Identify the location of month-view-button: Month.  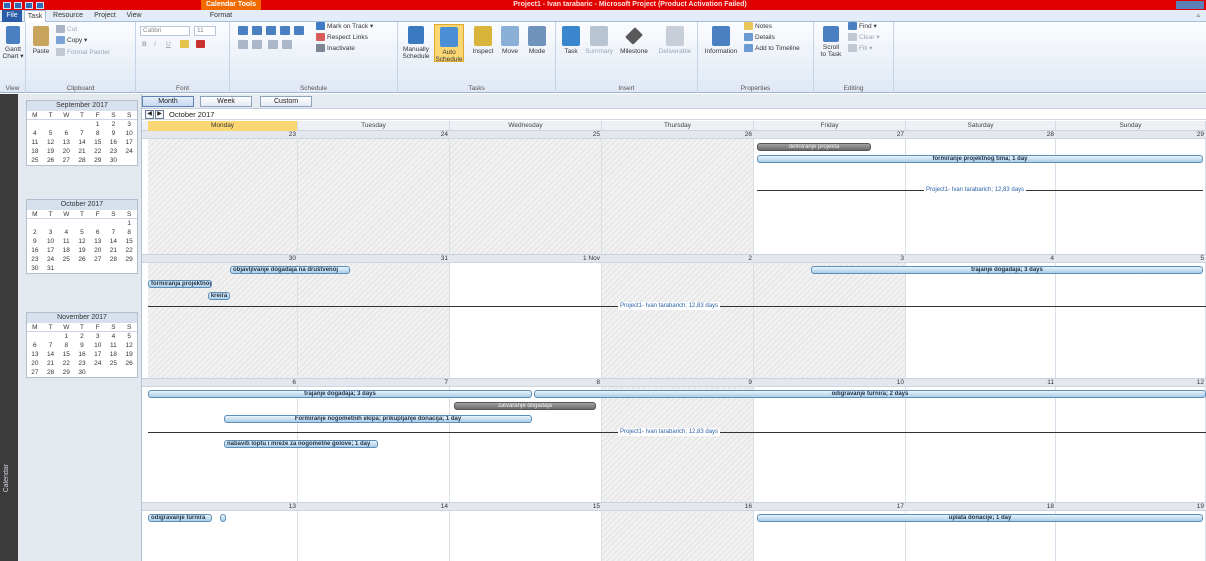
(168, 101).